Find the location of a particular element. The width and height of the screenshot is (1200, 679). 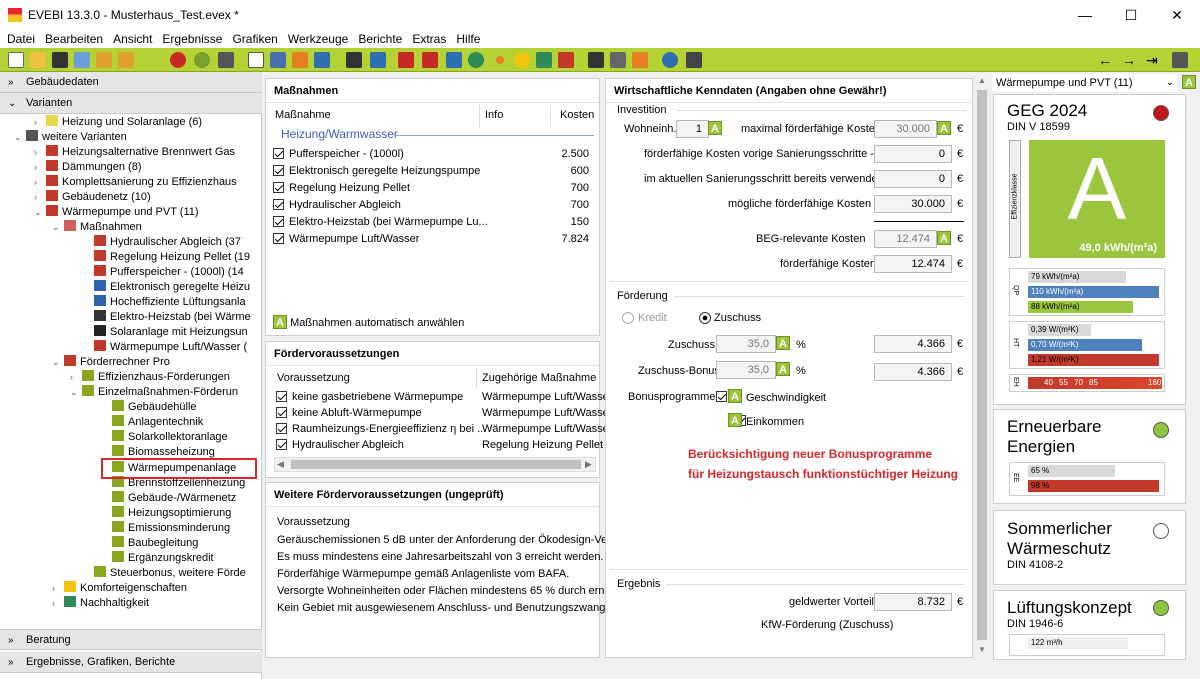

menu-grafiken: Grafiken is located at coordinates (254, 39).